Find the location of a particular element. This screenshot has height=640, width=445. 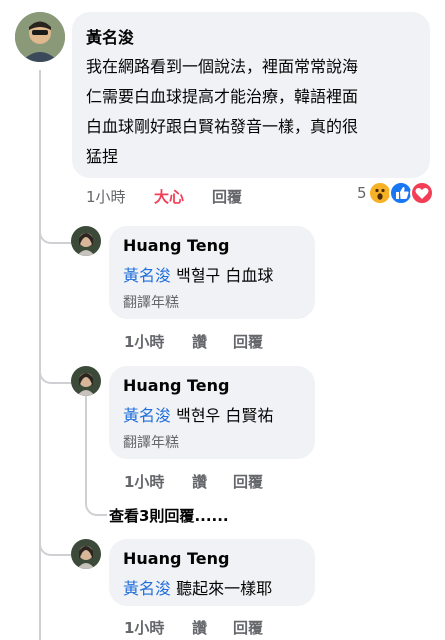

love-reaction-icon is located at coordinates (422, 193).